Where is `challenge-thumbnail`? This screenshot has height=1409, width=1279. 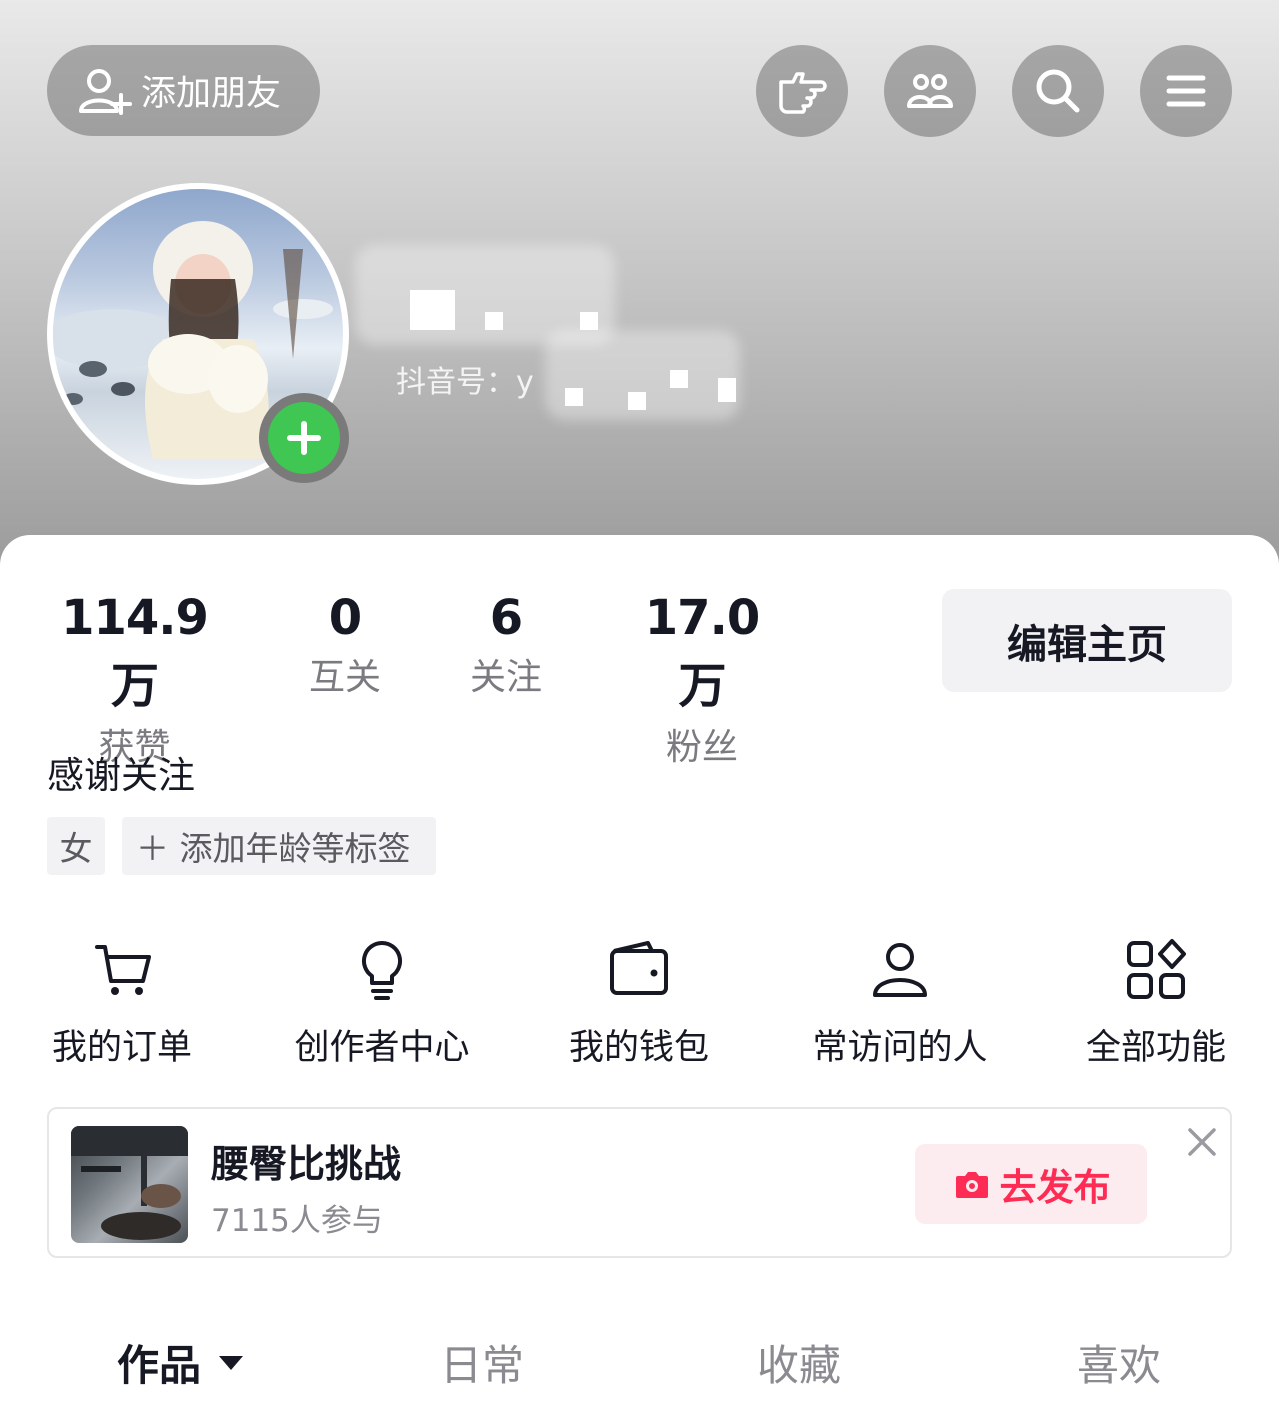 challenge-thumbnail is located at coordinates (129, 1184).